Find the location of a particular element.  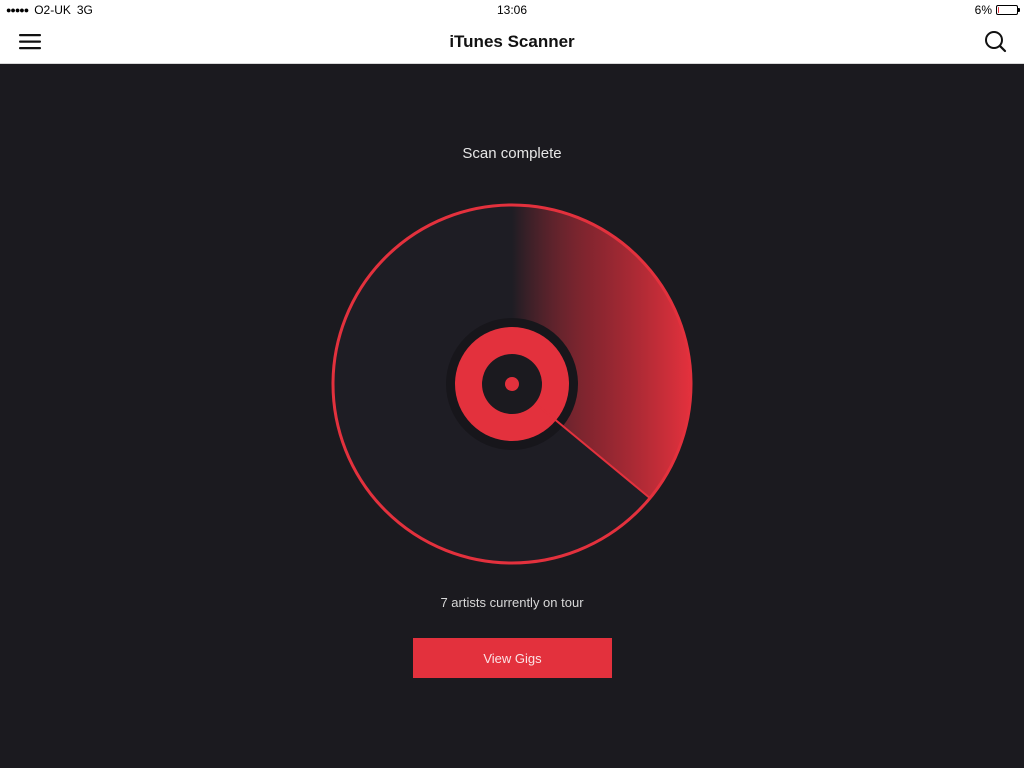

status-time: 13:06 is located at coordinates (512, 10).